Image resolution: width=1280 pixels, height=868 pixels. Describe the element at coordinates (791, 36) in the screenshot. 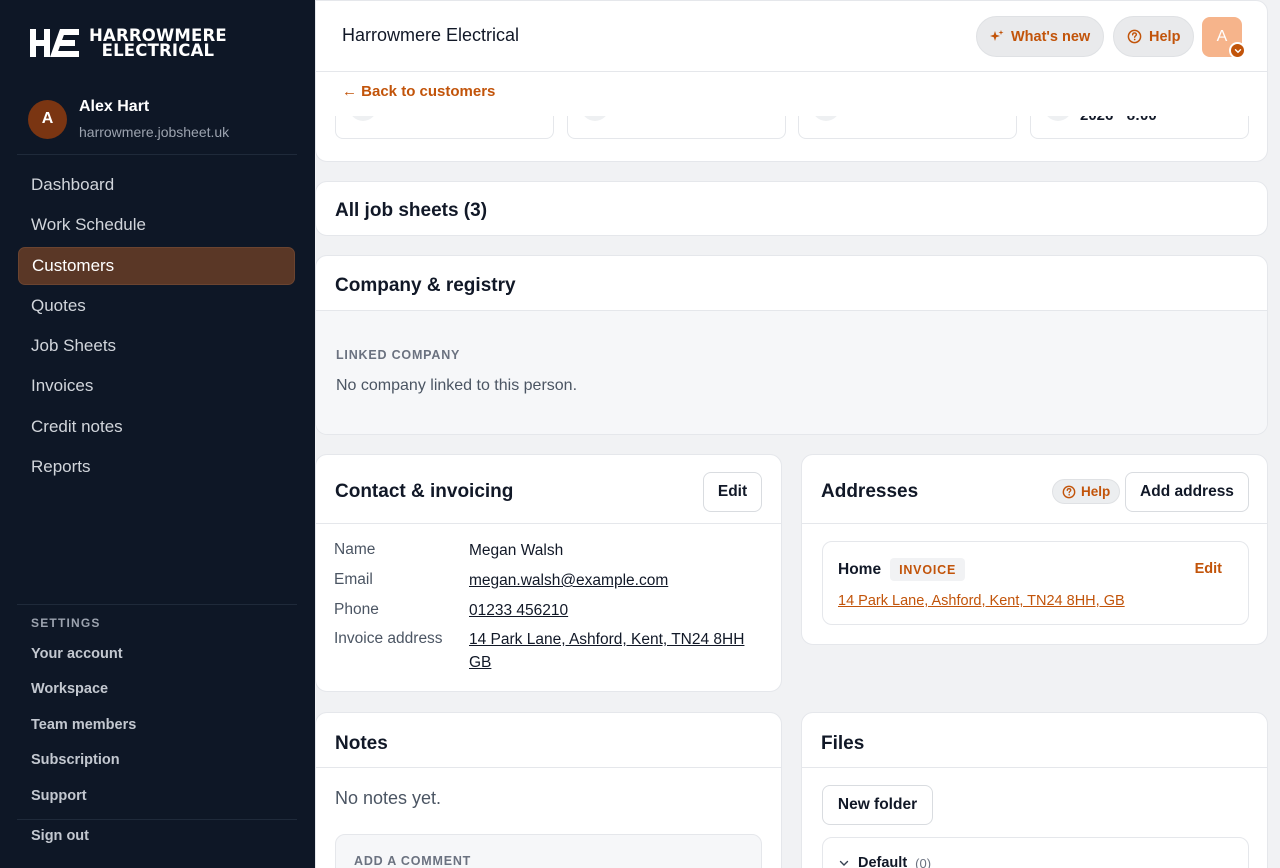

I see `top-bar: Harrowmere Electrical What's new Help A` at that location.